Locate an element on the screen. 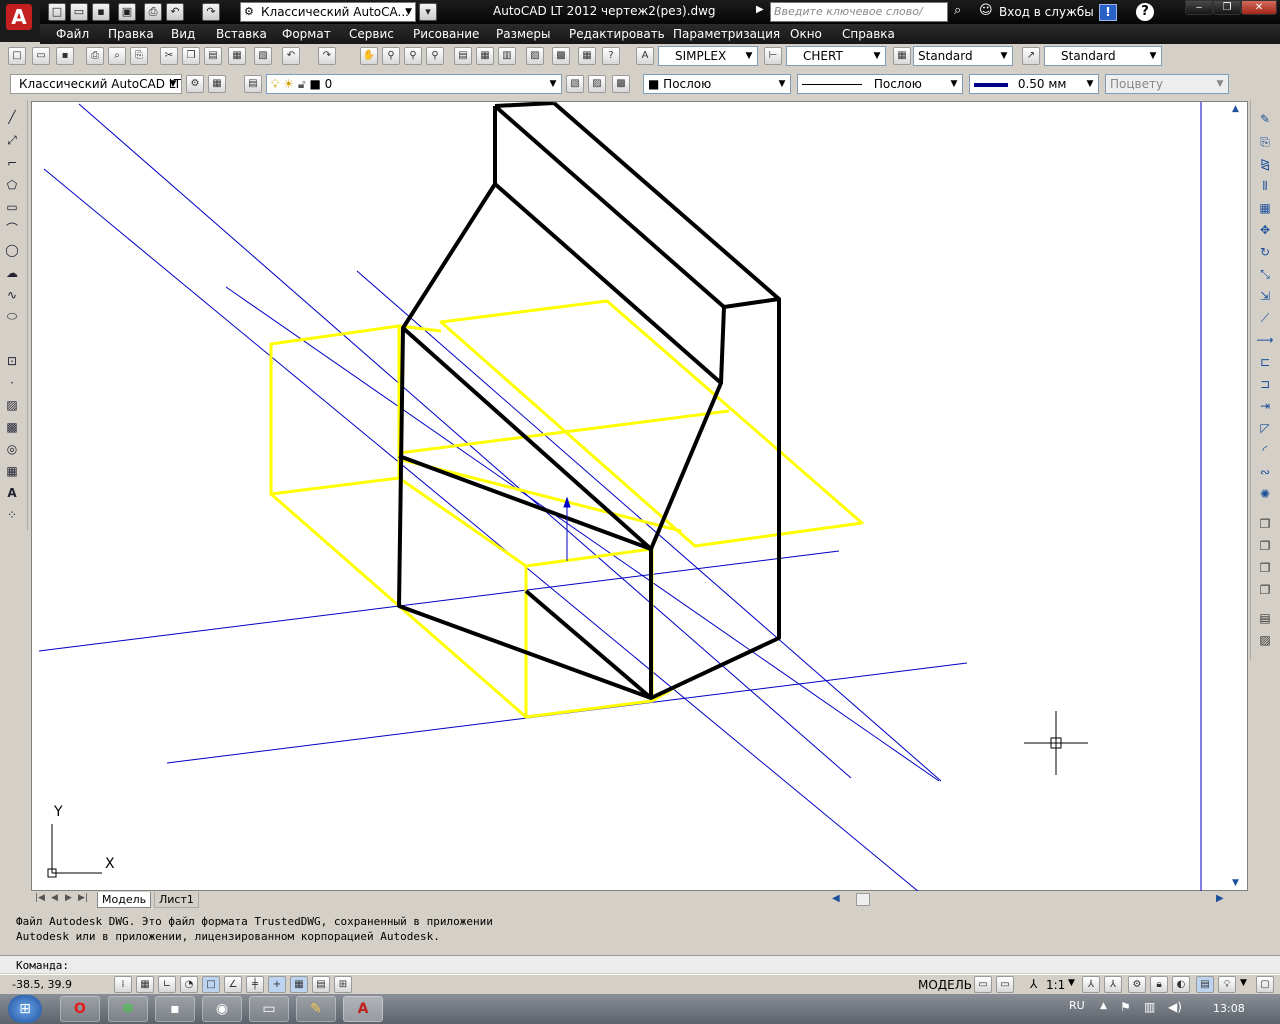 The image size is (1280, 1024). gradient-icon: ▩ is located at coordinates (12, 427).